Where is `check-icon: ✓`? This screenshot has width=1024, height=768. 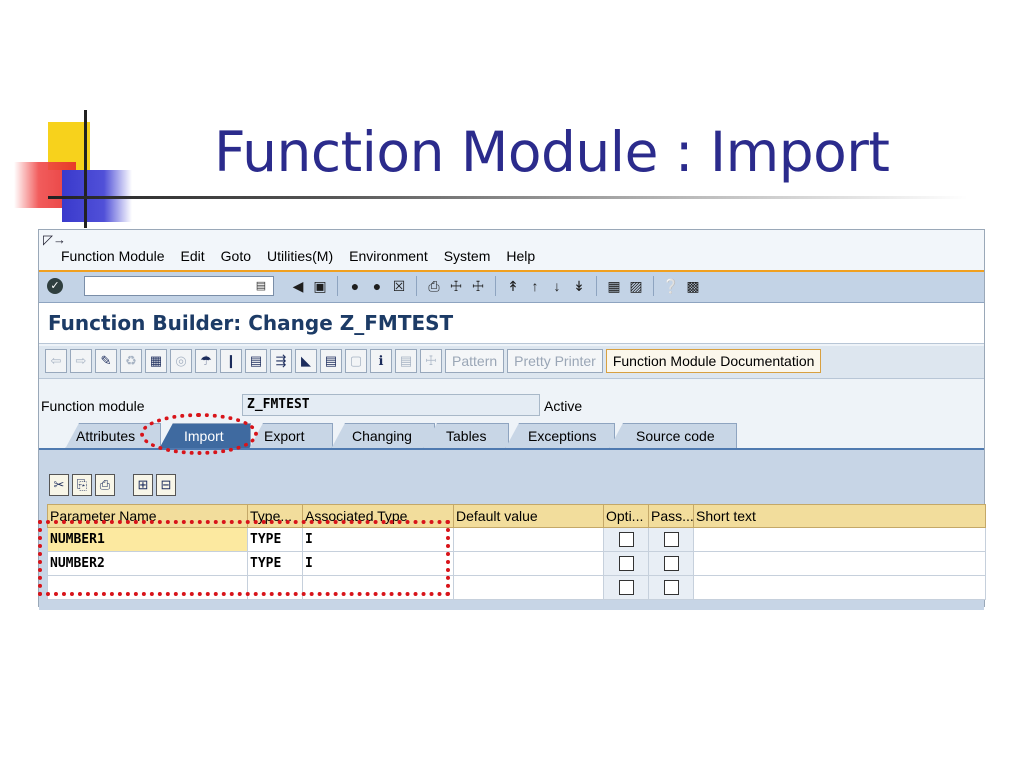 check-icon: ✓ is located at coordinates (55, 286).